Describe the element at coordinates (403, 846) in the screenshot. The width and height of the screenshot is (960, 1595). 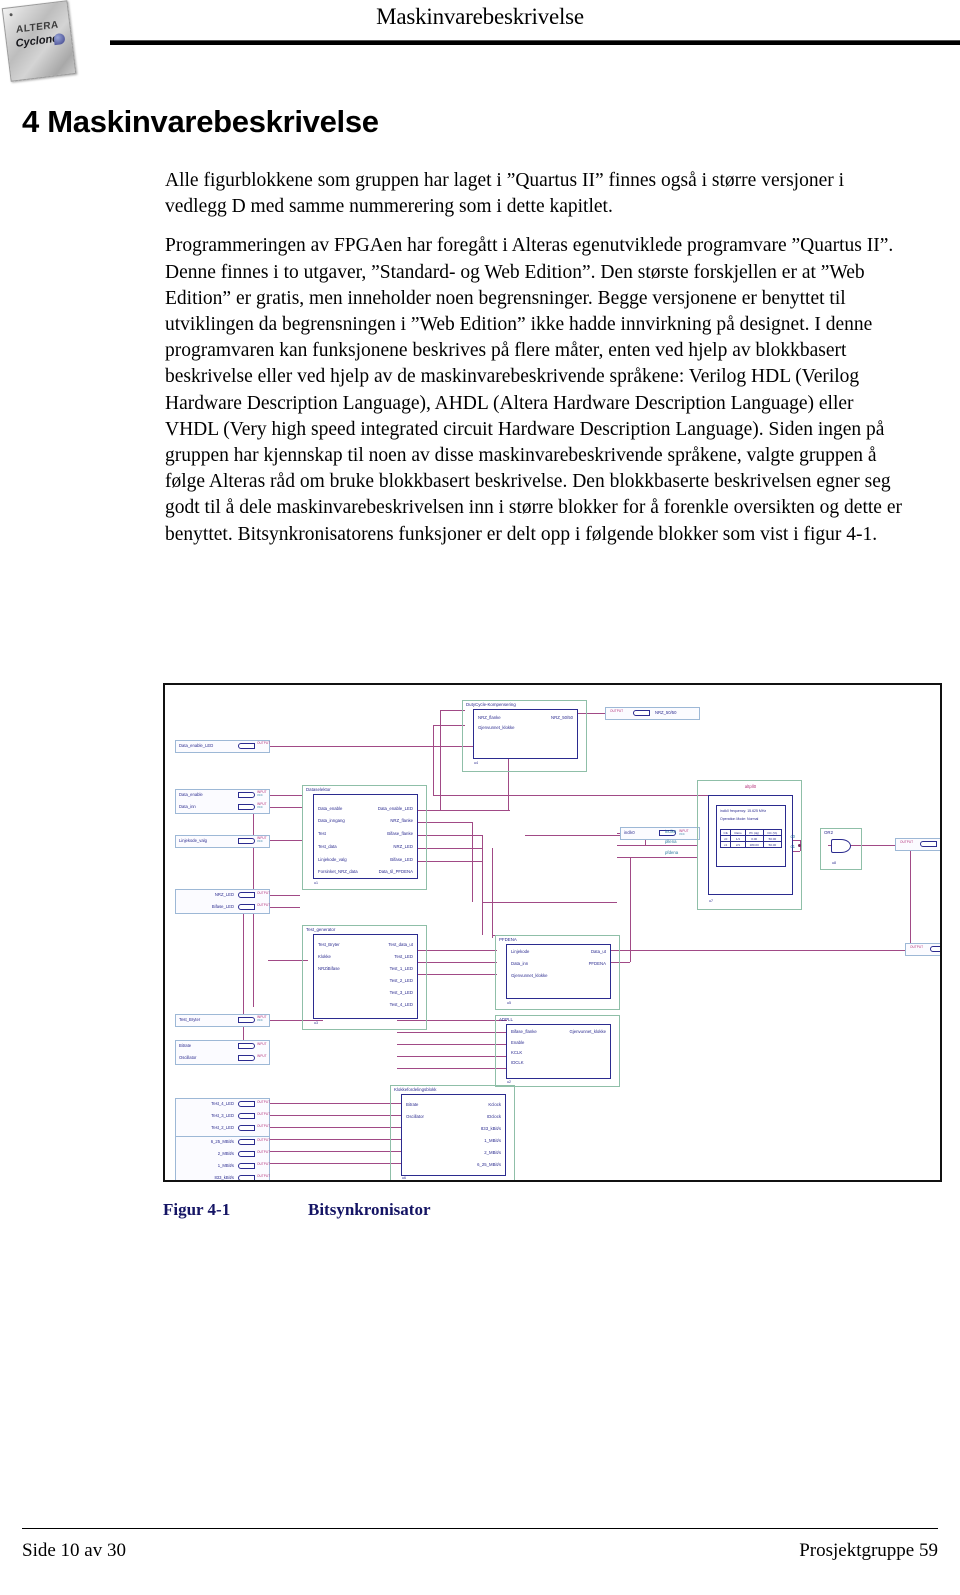
I see `port-out: NRZ_LED` at that location.